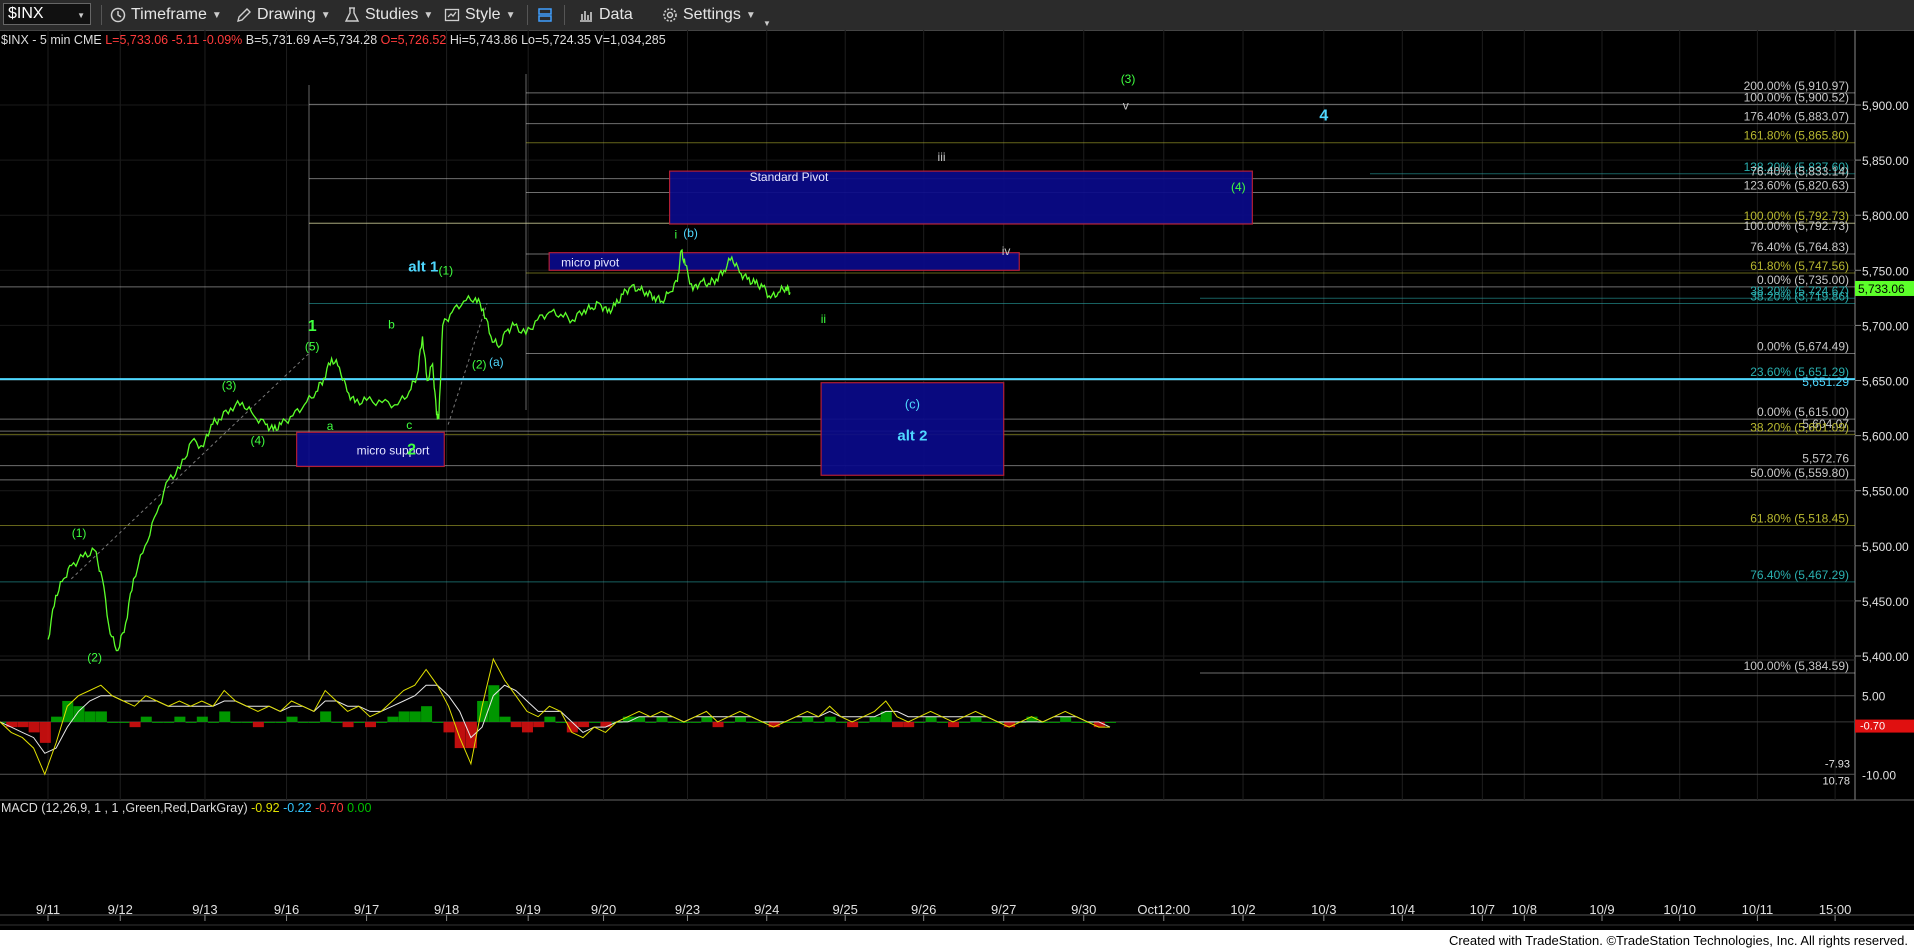  What do you see at coordinates (51, 40) in the screenshot?
I see `symbol-description: $INX - 5 min CME` at bounding box center [51, 40].